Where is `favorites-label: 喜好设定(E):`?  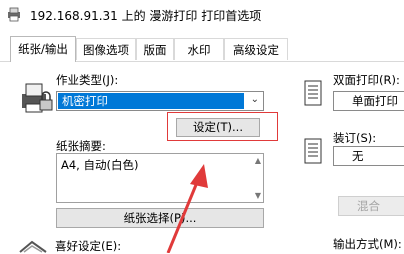
favorites-label: 喜好设定(E): is located at coordinates (88, 246).